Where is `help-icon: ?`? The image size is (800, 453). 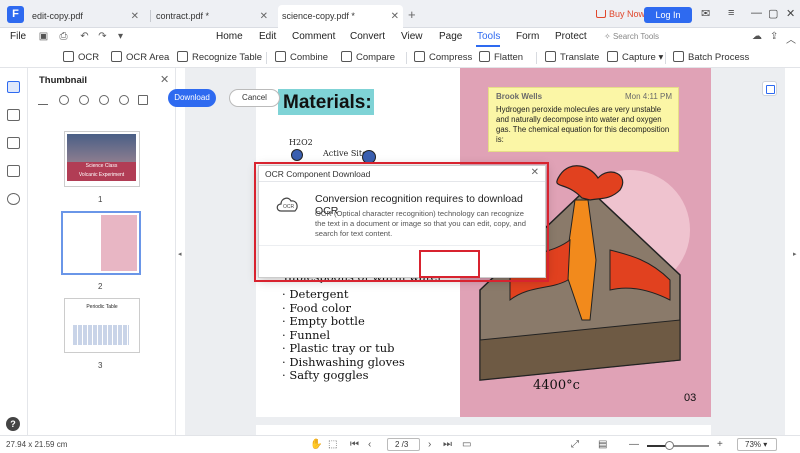 help-icon: ? is located at coordinates (13, 424).